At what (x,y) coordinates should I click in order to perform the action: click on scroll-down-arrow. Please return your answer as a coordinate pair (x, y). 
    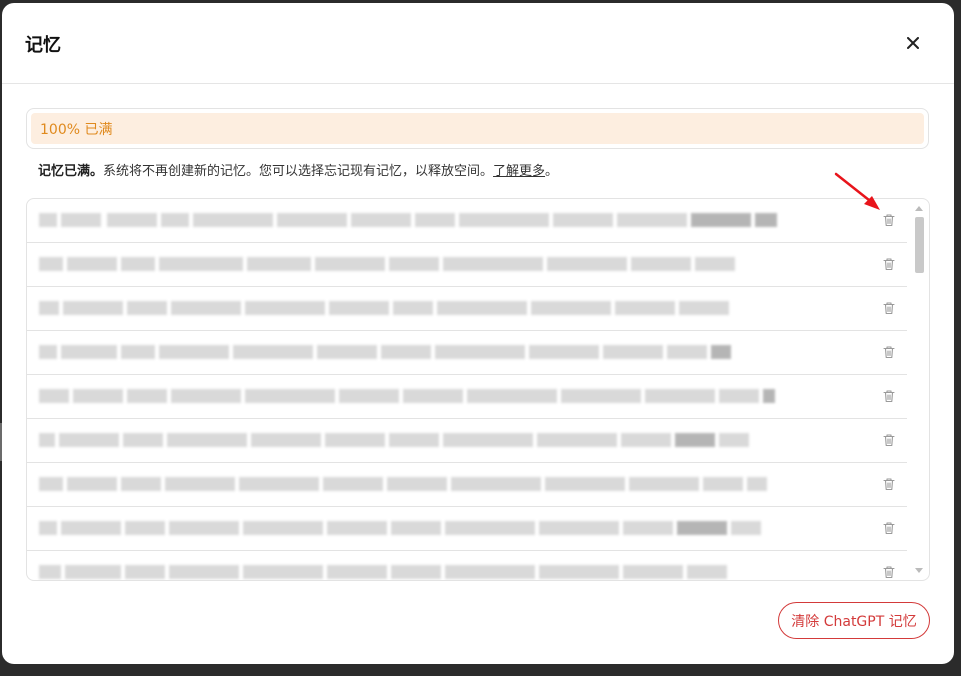
    Looking at the image, I should click on (919, 570).